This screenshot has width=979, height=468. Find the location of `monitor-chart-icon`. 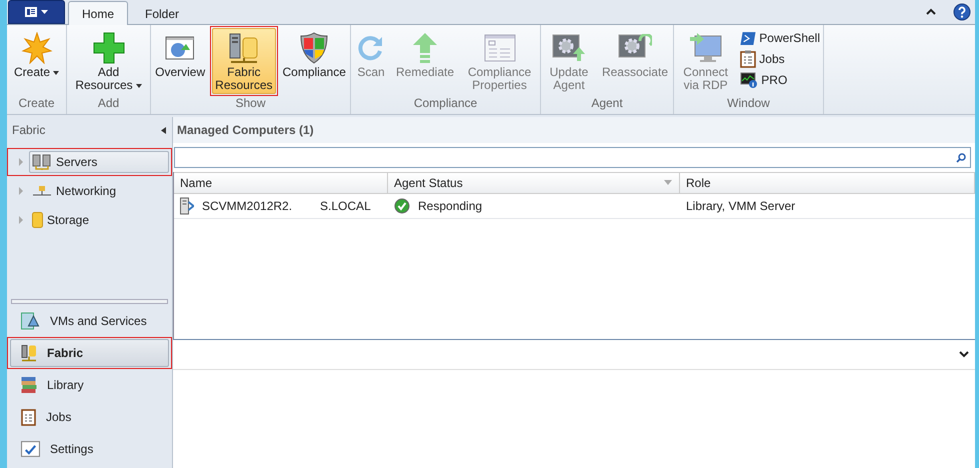

monitor-chart-icon is located at coordinates (749, 80).